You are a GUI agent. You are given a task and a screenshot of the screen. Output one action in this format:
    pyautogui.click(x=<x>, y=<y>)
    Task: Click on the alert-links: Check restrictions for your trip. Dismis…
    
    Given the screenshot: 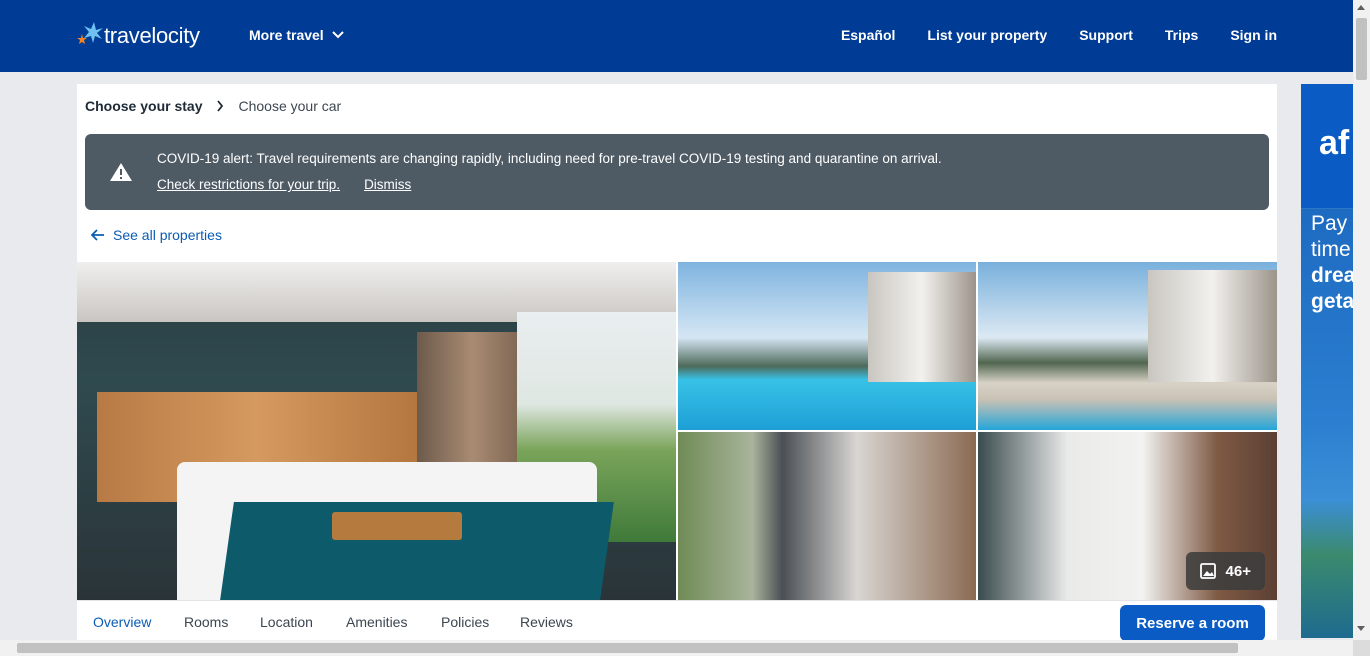 What is the action you would take?
    pyautogui.click(x=284, y=184)
    